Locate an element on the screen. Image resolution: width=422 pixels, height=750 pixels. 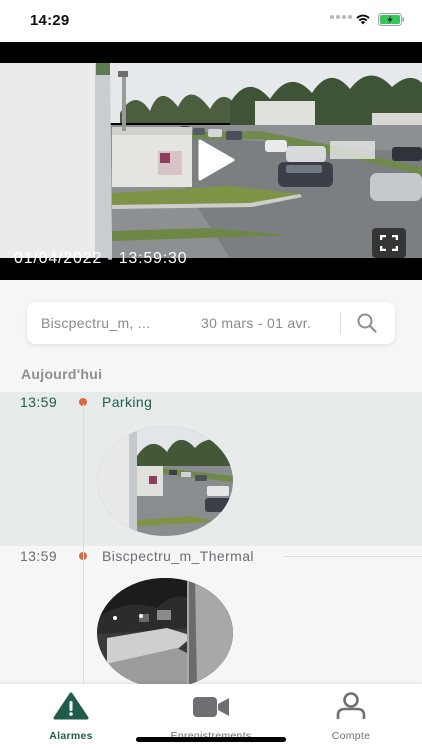
fullscreen-button is located at coordinates (389, 243).